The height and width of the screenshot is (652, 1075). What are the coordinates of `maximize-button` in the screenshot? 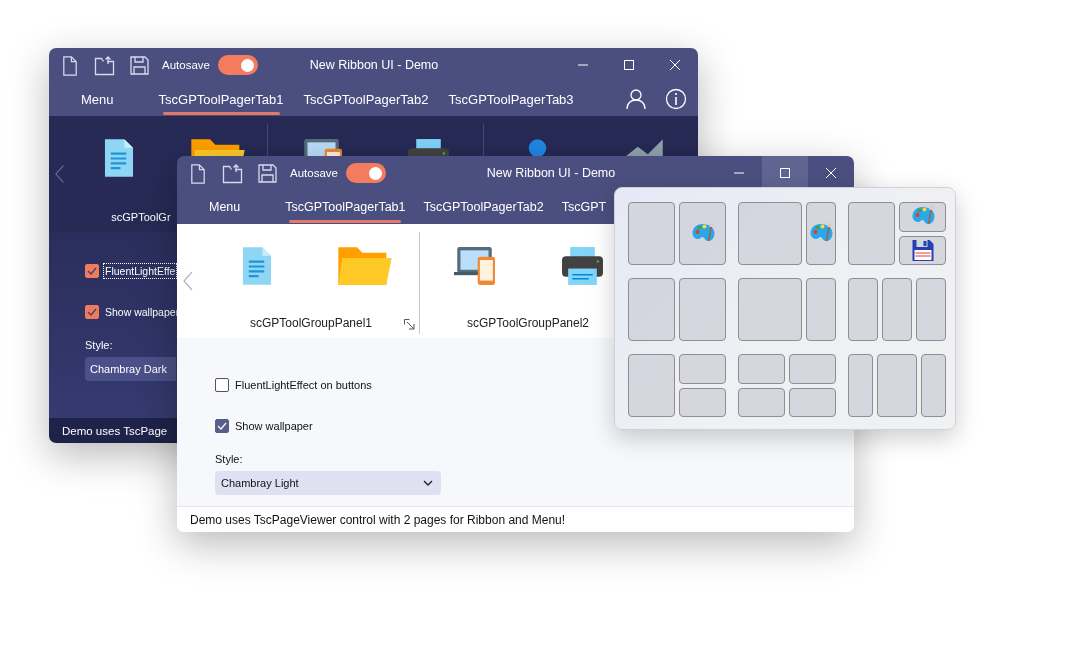 It's located at (785, 173).